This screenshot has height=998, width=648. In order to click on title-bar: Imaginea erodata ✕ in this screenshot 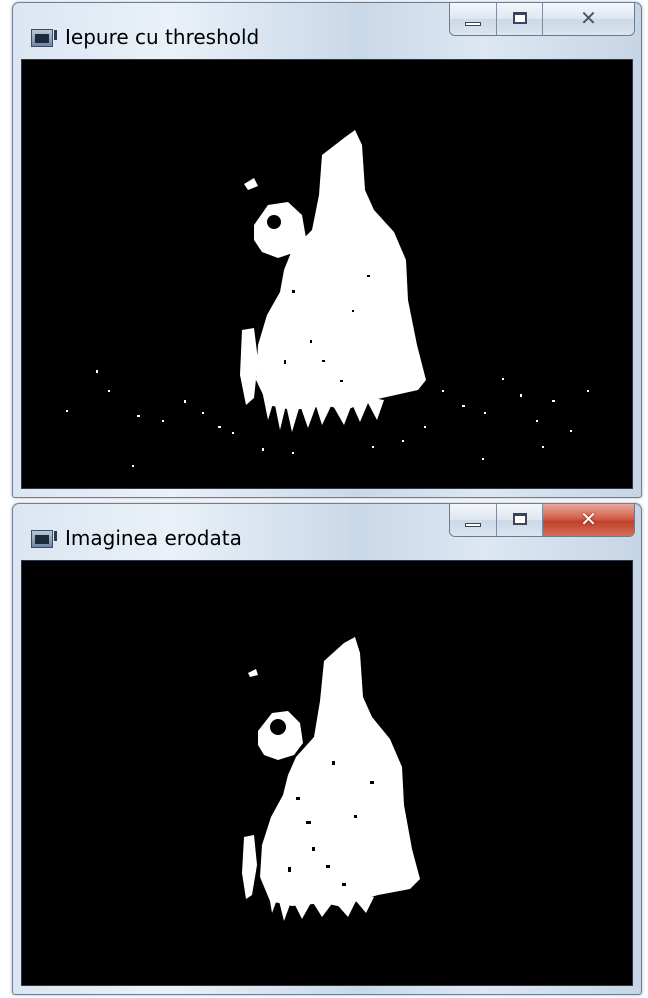, I will do `click(327, 532)`.